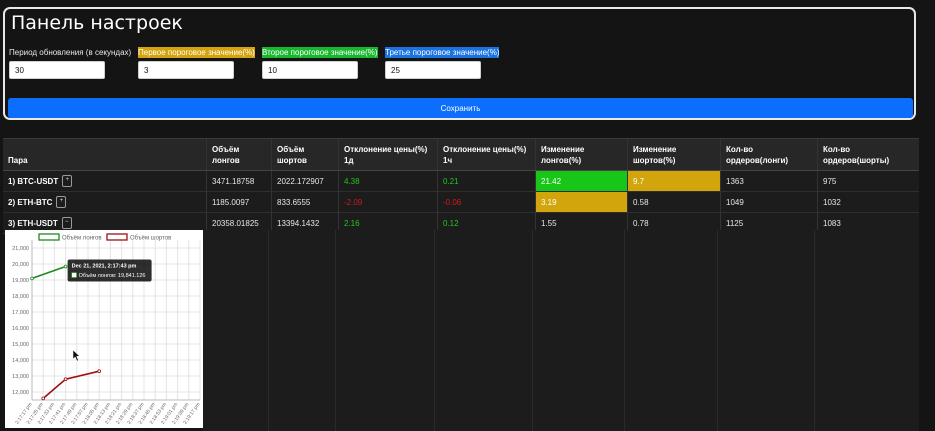 This screenshot has height=431, width=935. Describe the element at coordinates (768, 181) in the screenshot. I see `orders-long-cell: 1363` at that location.